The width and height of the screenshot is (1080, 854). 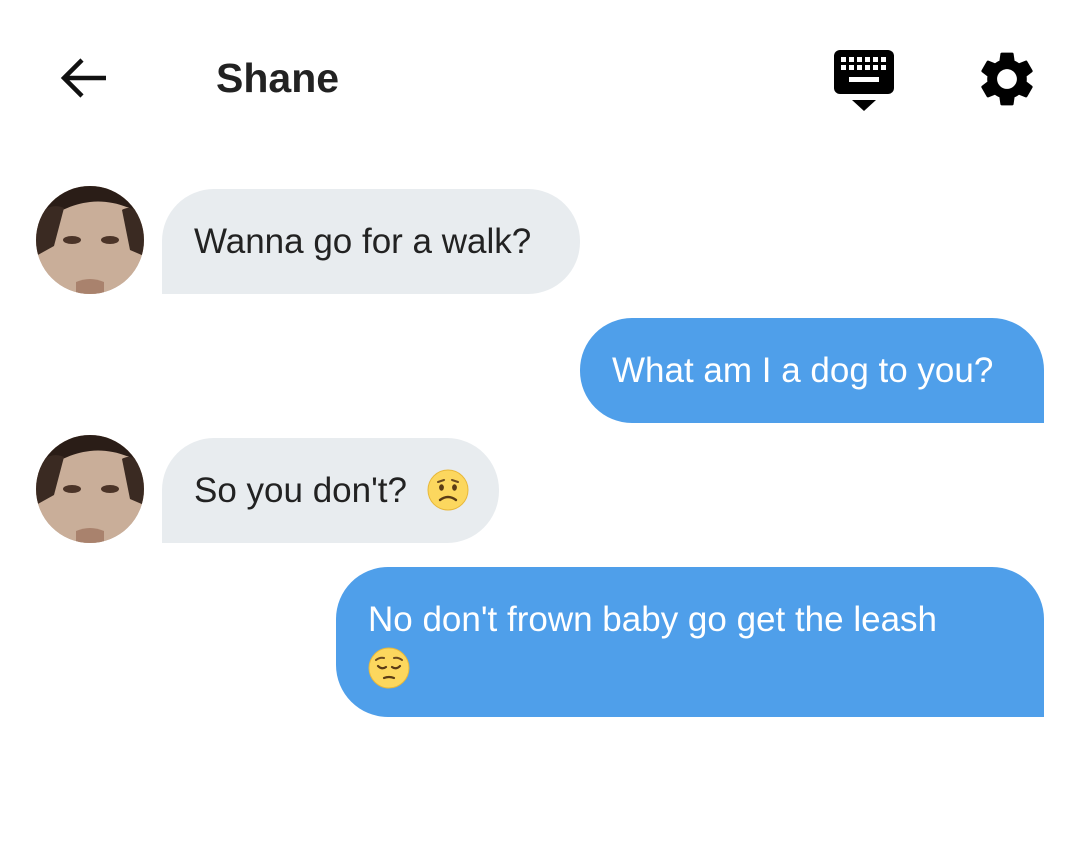 I want to click on gear-icon, so click(x=1007, y=79).